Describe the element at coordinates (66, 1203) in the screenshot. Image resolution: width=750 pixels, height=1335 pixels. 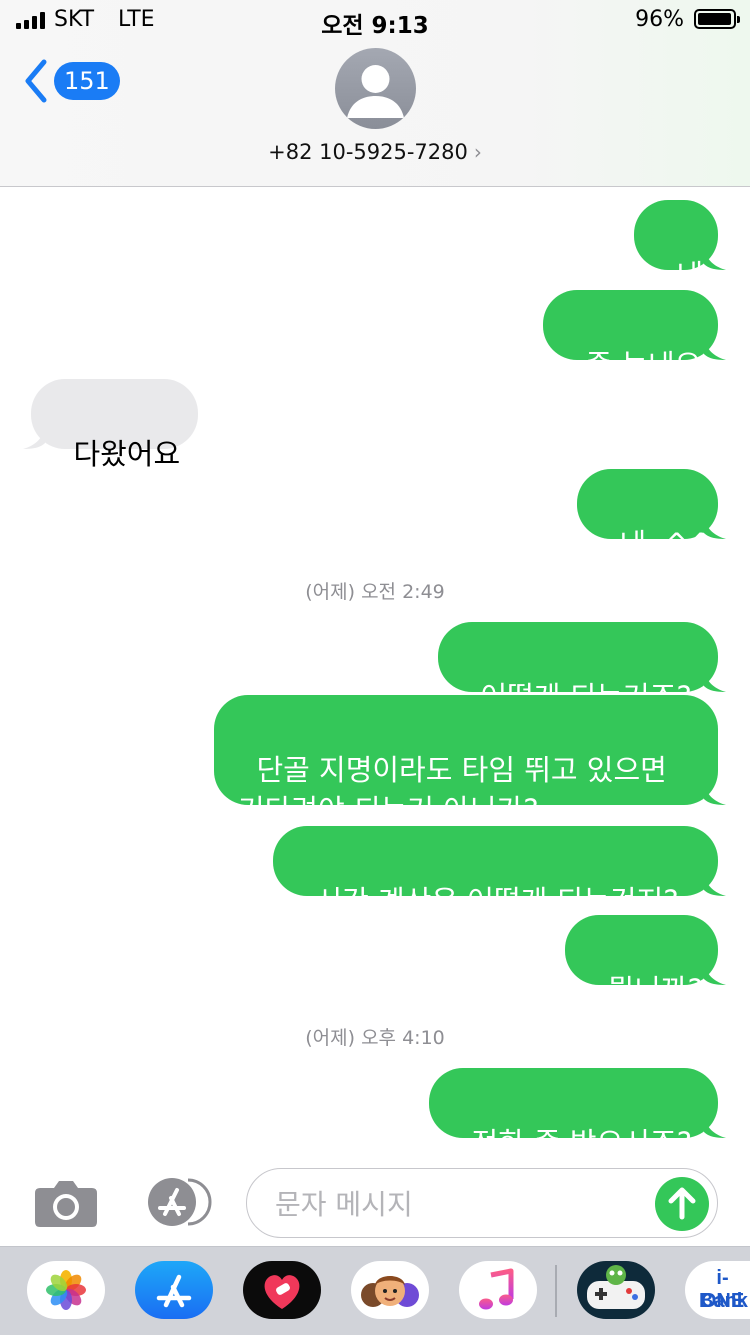
I see `camera-icon` at that location.